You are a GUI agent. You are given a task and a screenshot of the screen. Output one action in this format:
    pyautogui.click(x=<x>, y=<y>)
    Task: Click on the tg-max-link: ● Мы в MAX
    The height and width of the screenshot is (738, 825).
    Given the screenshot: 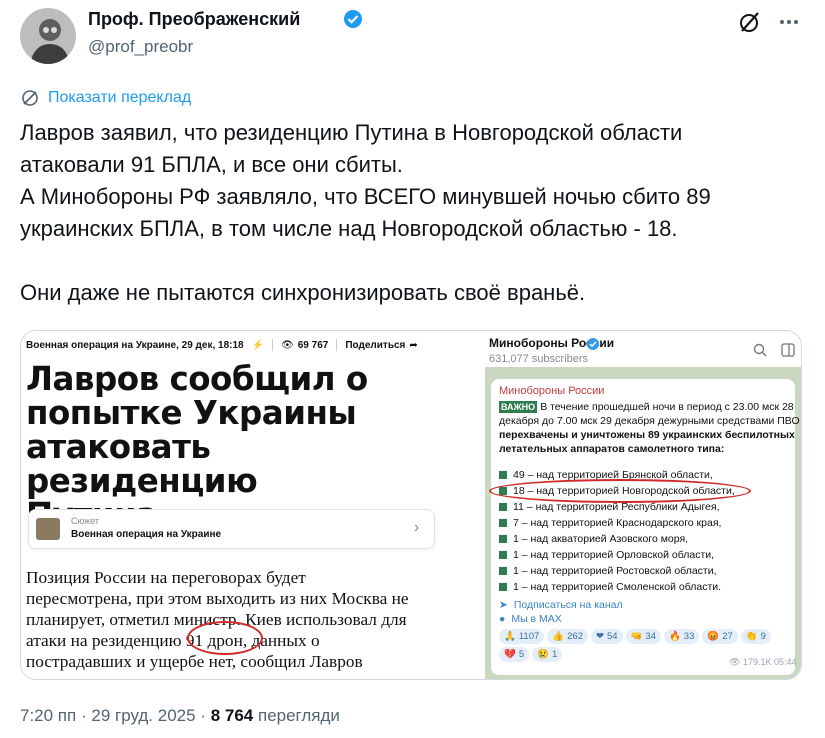 What is the action you would take?
    pyautogui.click(x=530, y=619)
    